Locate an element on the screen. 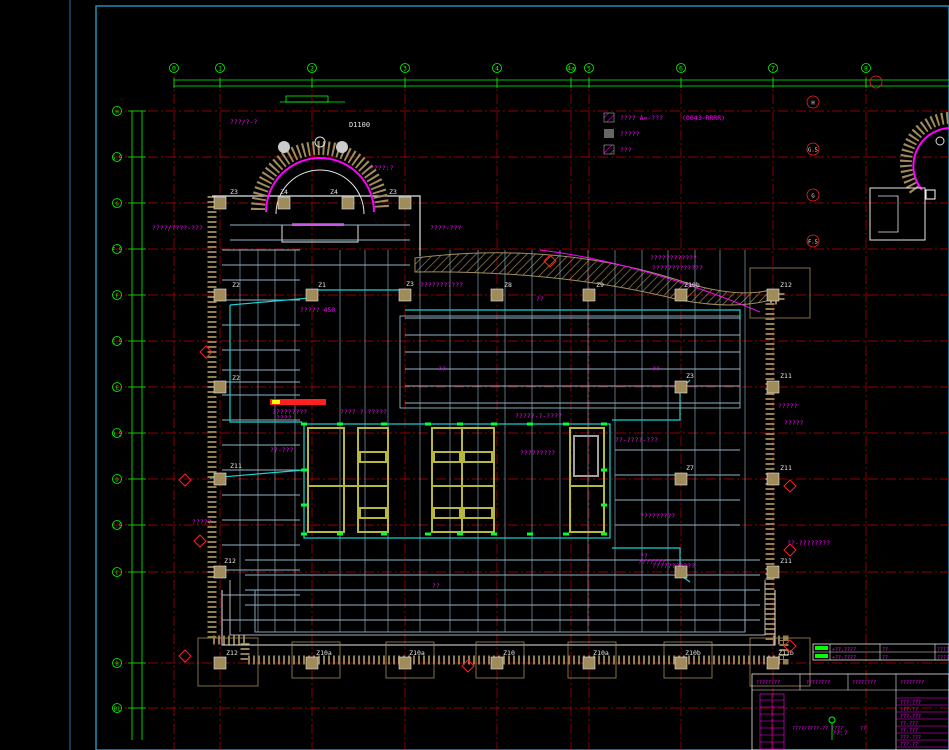 The image size is (949, 750). tb-cell-2: ???-?? is located at coordinates (909, 710).